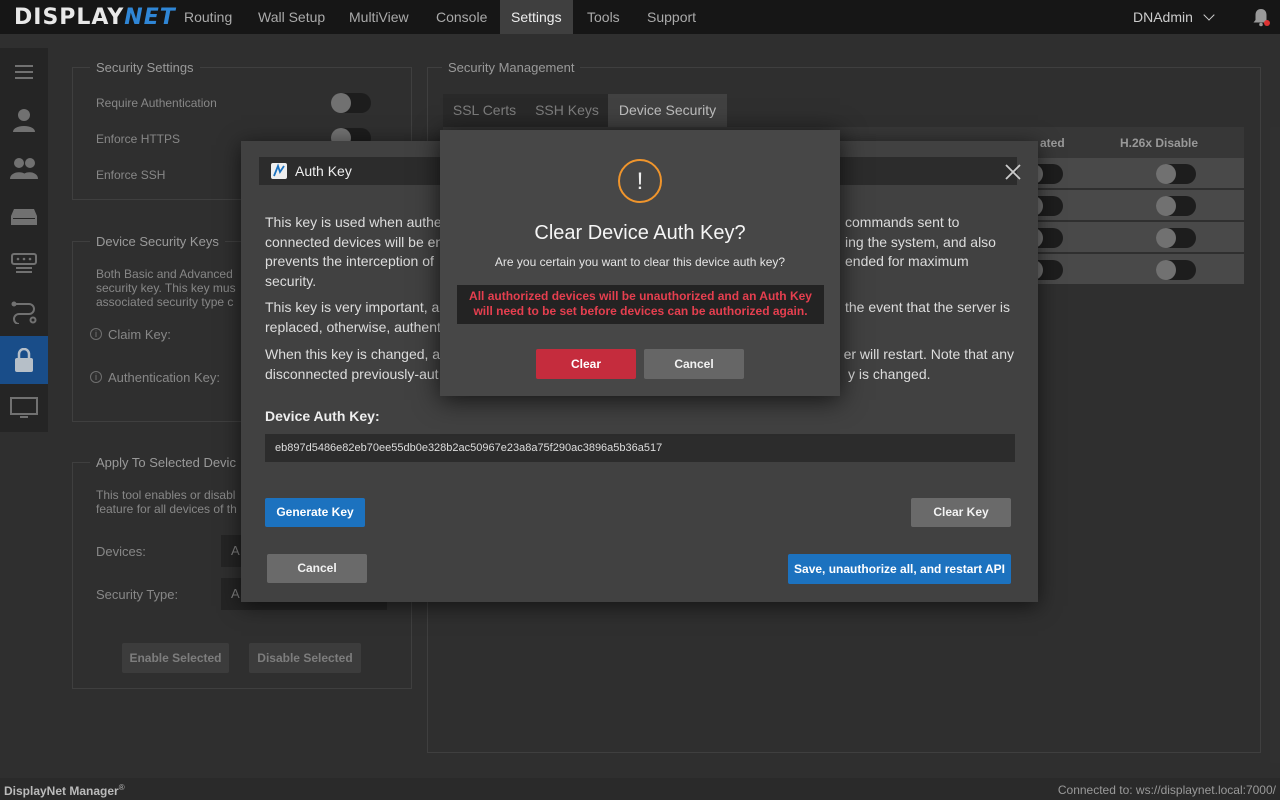 The width and height of the screenshot is (1280, 800). What do you see at coordinates (379, 17) in the screenshot?
I see `nav-multiview: MultiView` at bounding box center [379, 17].